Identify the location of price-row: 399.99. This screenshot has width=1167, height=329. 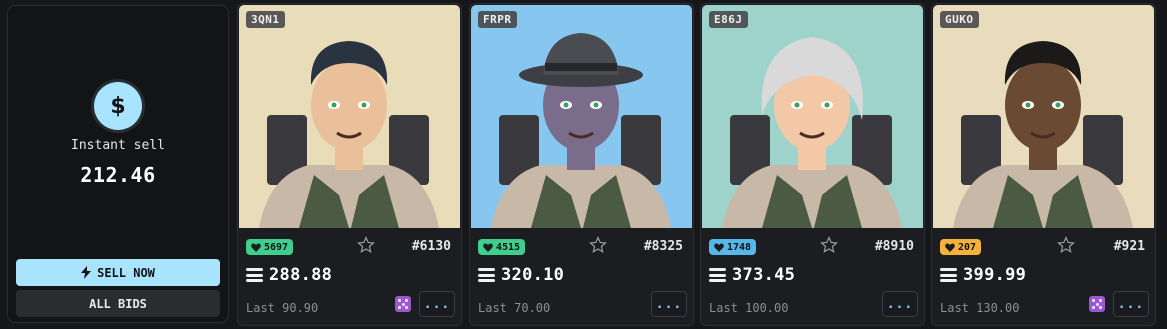
(983, 275).